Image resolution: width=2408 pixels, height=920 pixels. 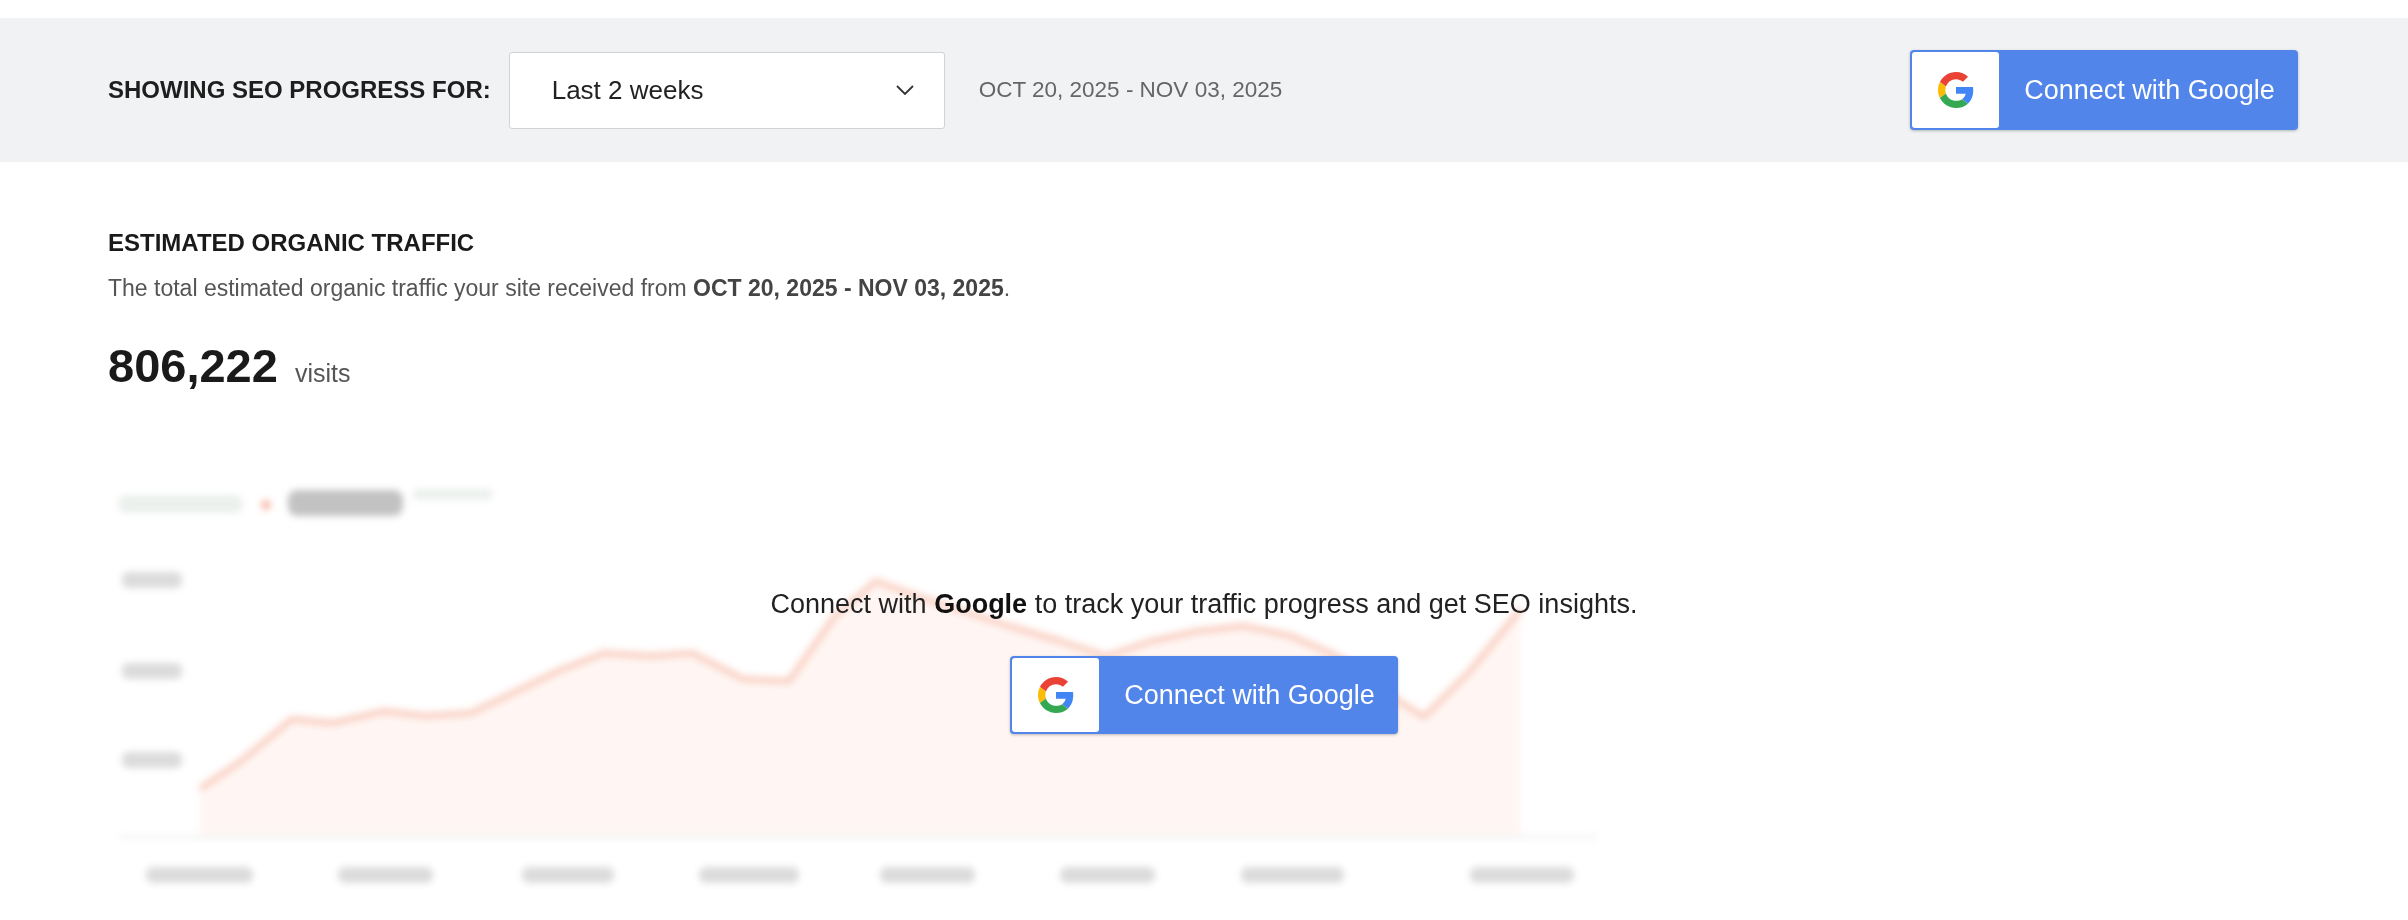 What do you see at coordinates (1204, 605) in the screenshot?
I see `connect-message: Connect with Google to track your traffic progress and get SEO insights.` at bounding box center [1204, 605].